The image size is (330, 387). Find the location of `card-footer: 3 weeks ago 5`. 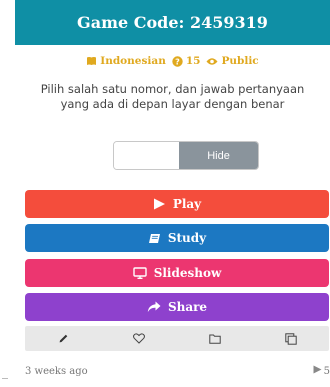

card-footer: 3 weeks ago 5 is located at coordinates (177, 371).